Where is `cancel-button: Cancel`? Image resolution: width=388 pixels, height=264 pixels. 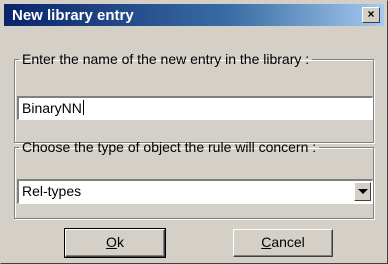
cancel-button: Cancel is located at coordinates (283, 243).